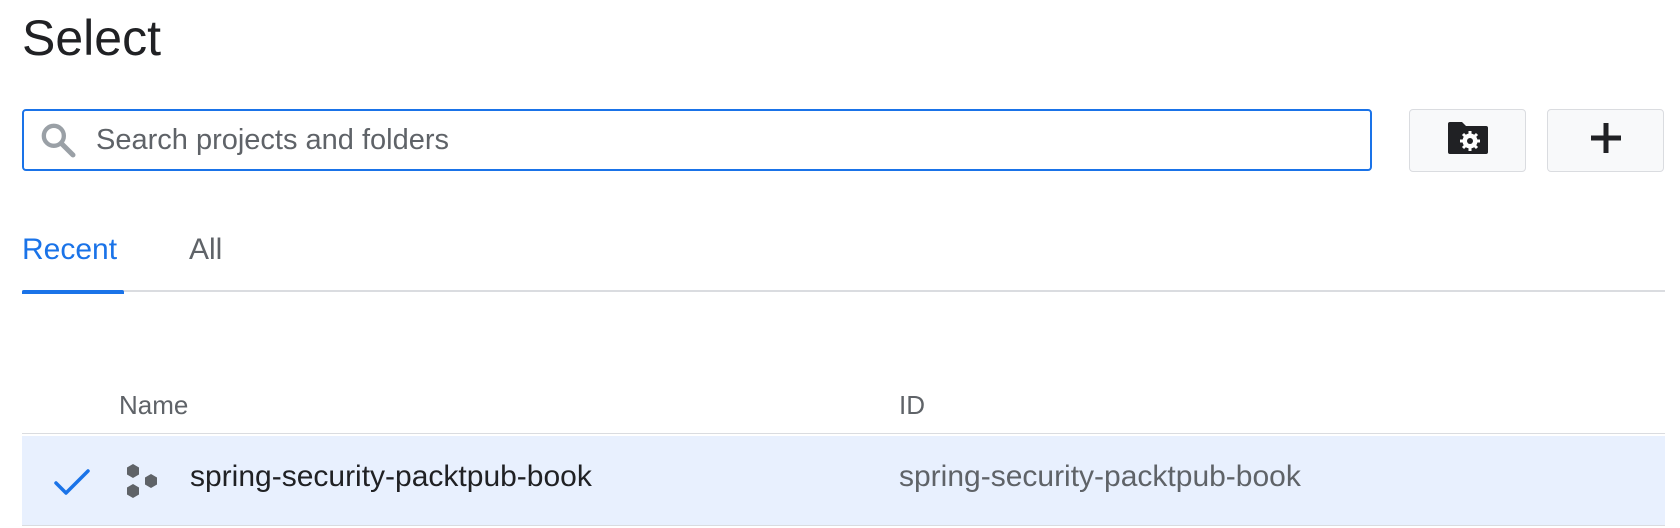 This screenshot has height=528, width=1680. I want to click on folder-settings-button, so click(1467, 140).